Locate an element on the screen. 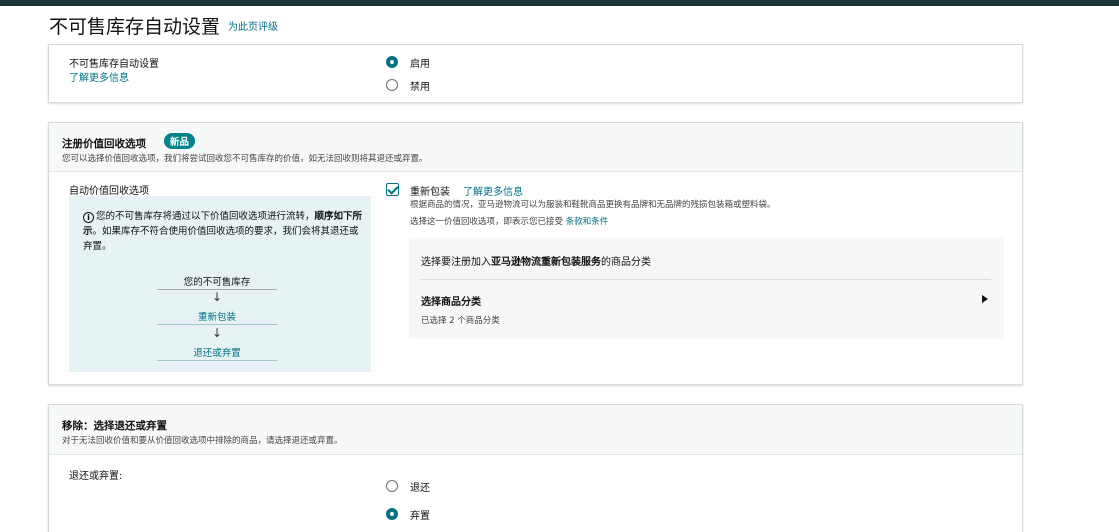 The image size is (1119, 532). triangle-right-icon is located at coordinates (985, 299).